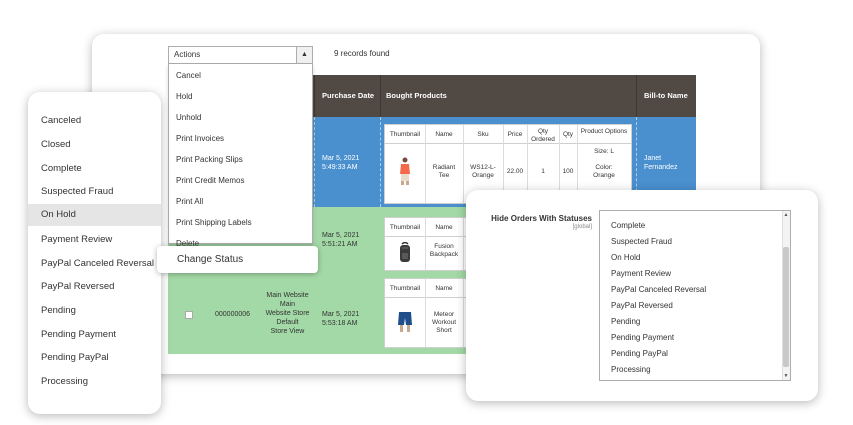  I want to click on scroll-up-icon: ▲, so click(786, 215).